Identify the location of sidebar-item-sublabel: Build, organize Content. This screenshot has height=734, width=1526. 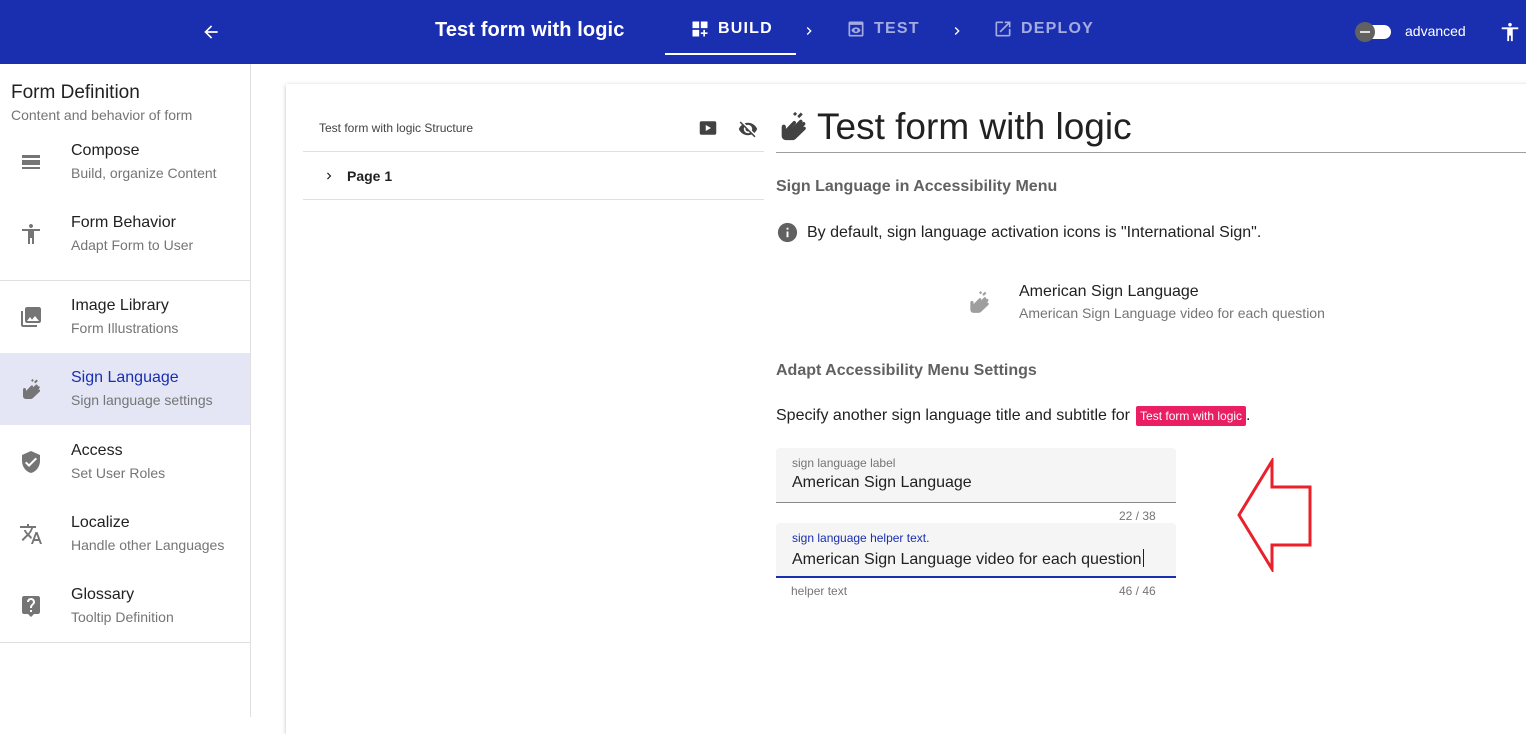
(144, 173).